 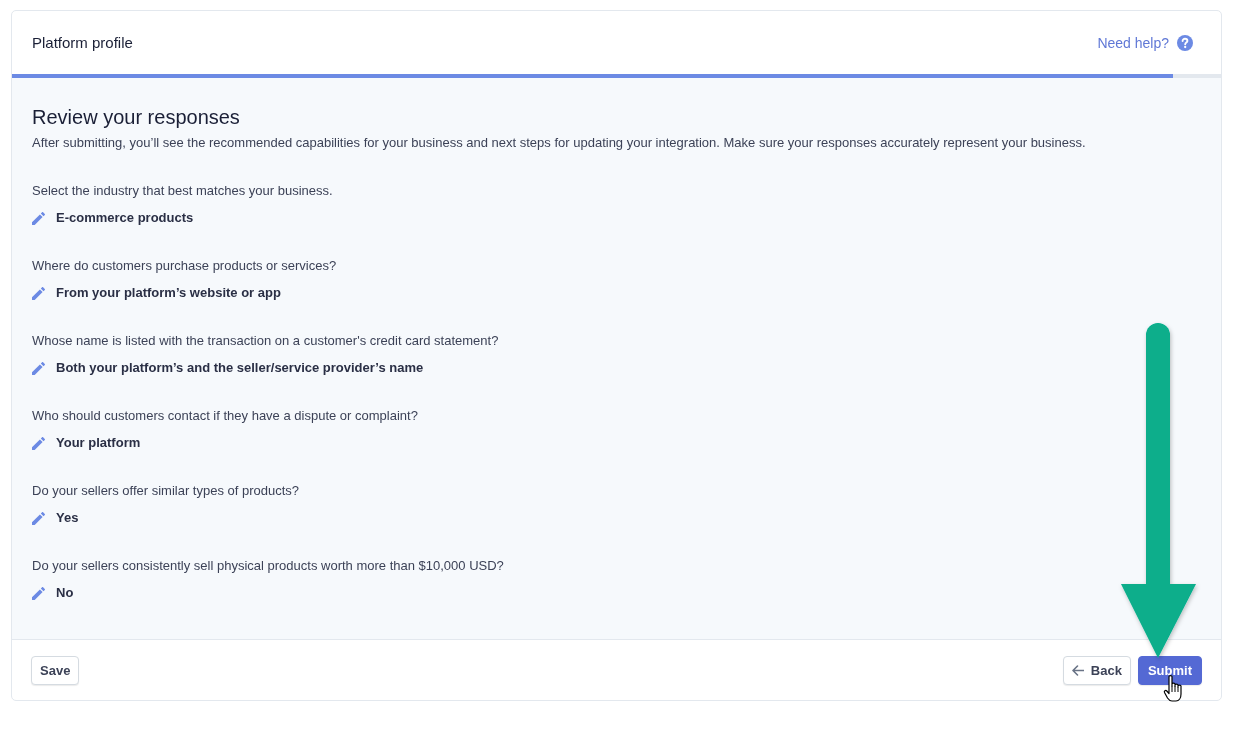 What do you see at coordinates (266, 341) in the screenshot?
I see `question-text: Whose name is listed with the transaction on a customer's credit card statement?` at bounding box center [266, 341].